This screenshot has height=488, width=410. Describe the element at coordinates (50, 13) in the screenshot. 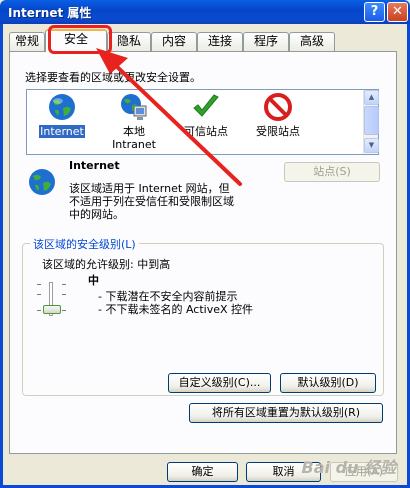

I see `window-title: Internet 属性` at that location.